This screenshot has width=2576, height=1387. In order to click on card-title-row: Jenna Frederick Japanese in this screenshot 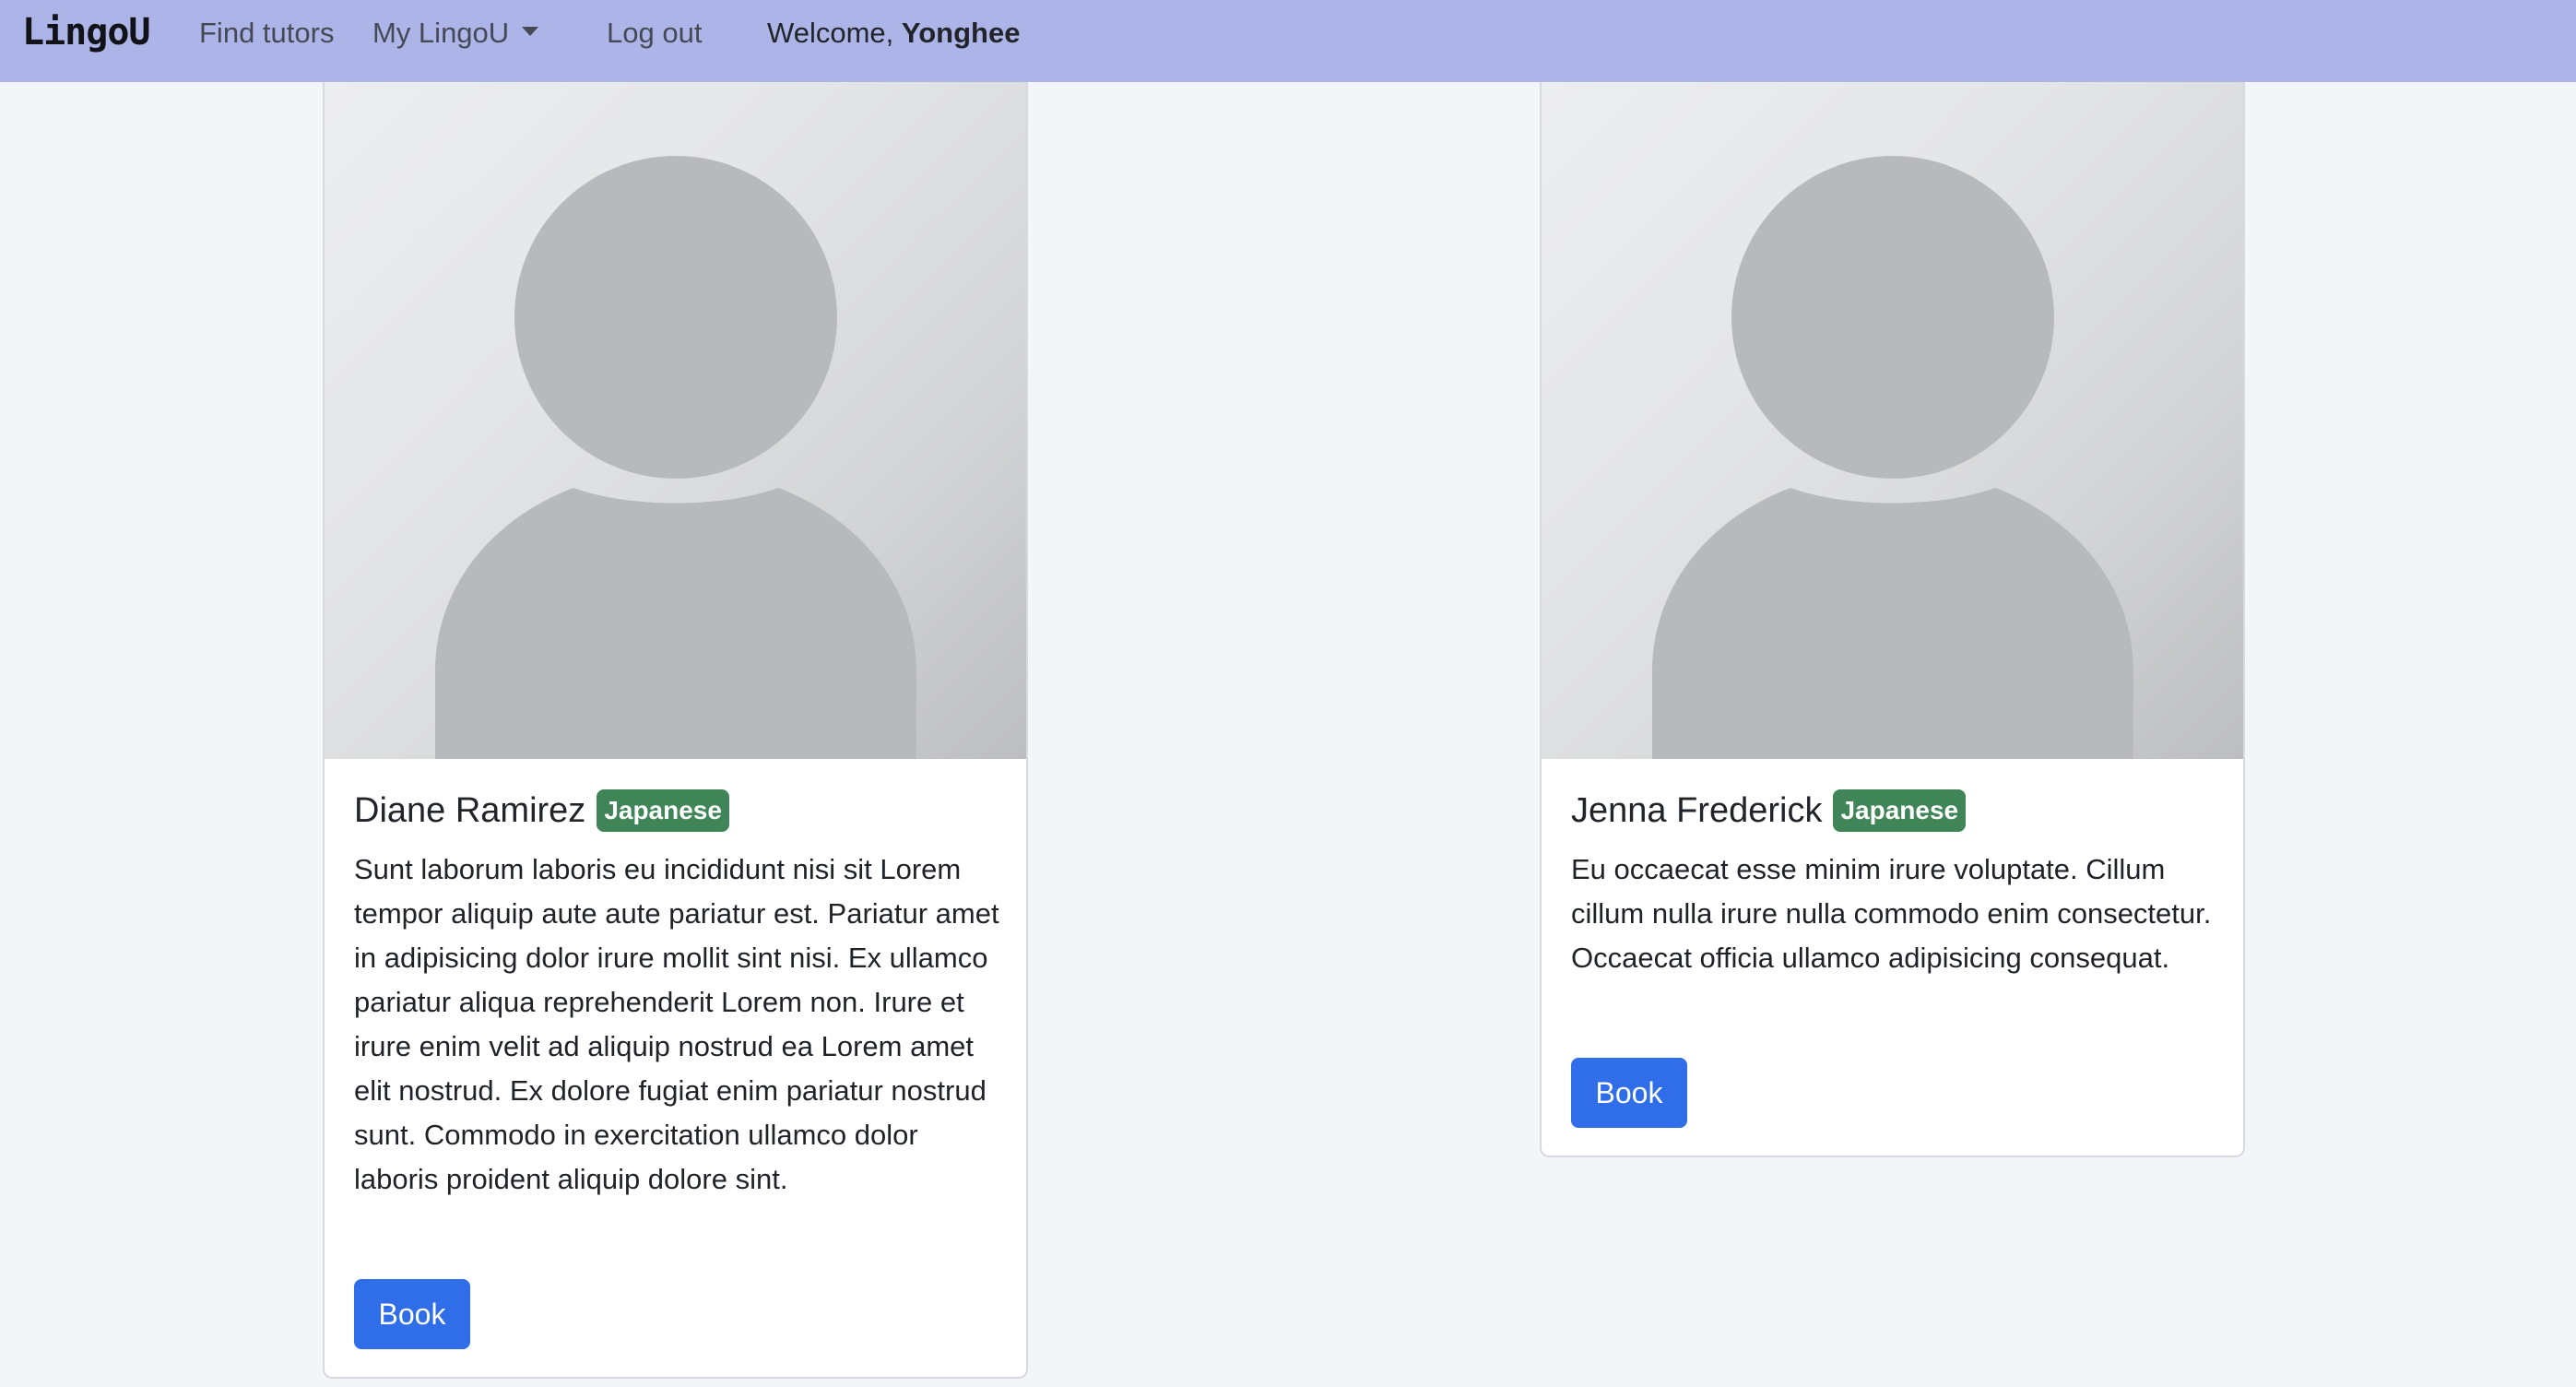, I will do `click(1893, 810)`.